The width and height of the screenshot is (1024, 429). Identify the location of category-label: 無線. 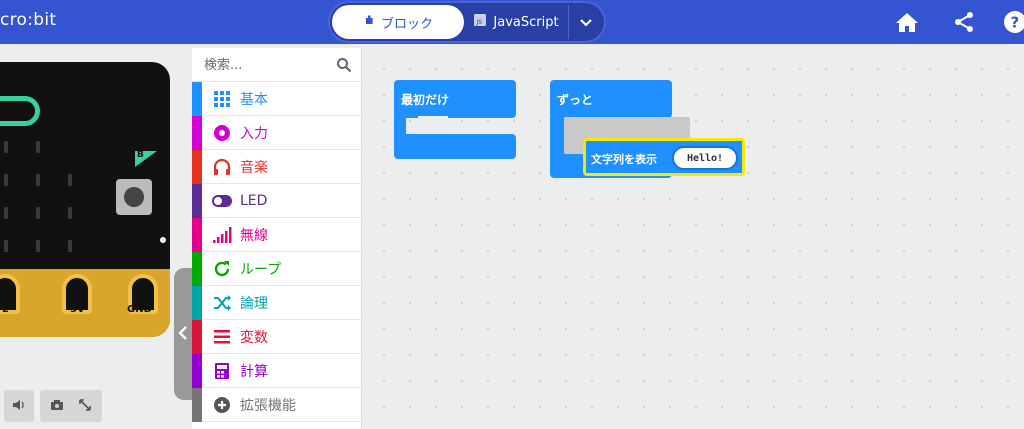
(254, 235).